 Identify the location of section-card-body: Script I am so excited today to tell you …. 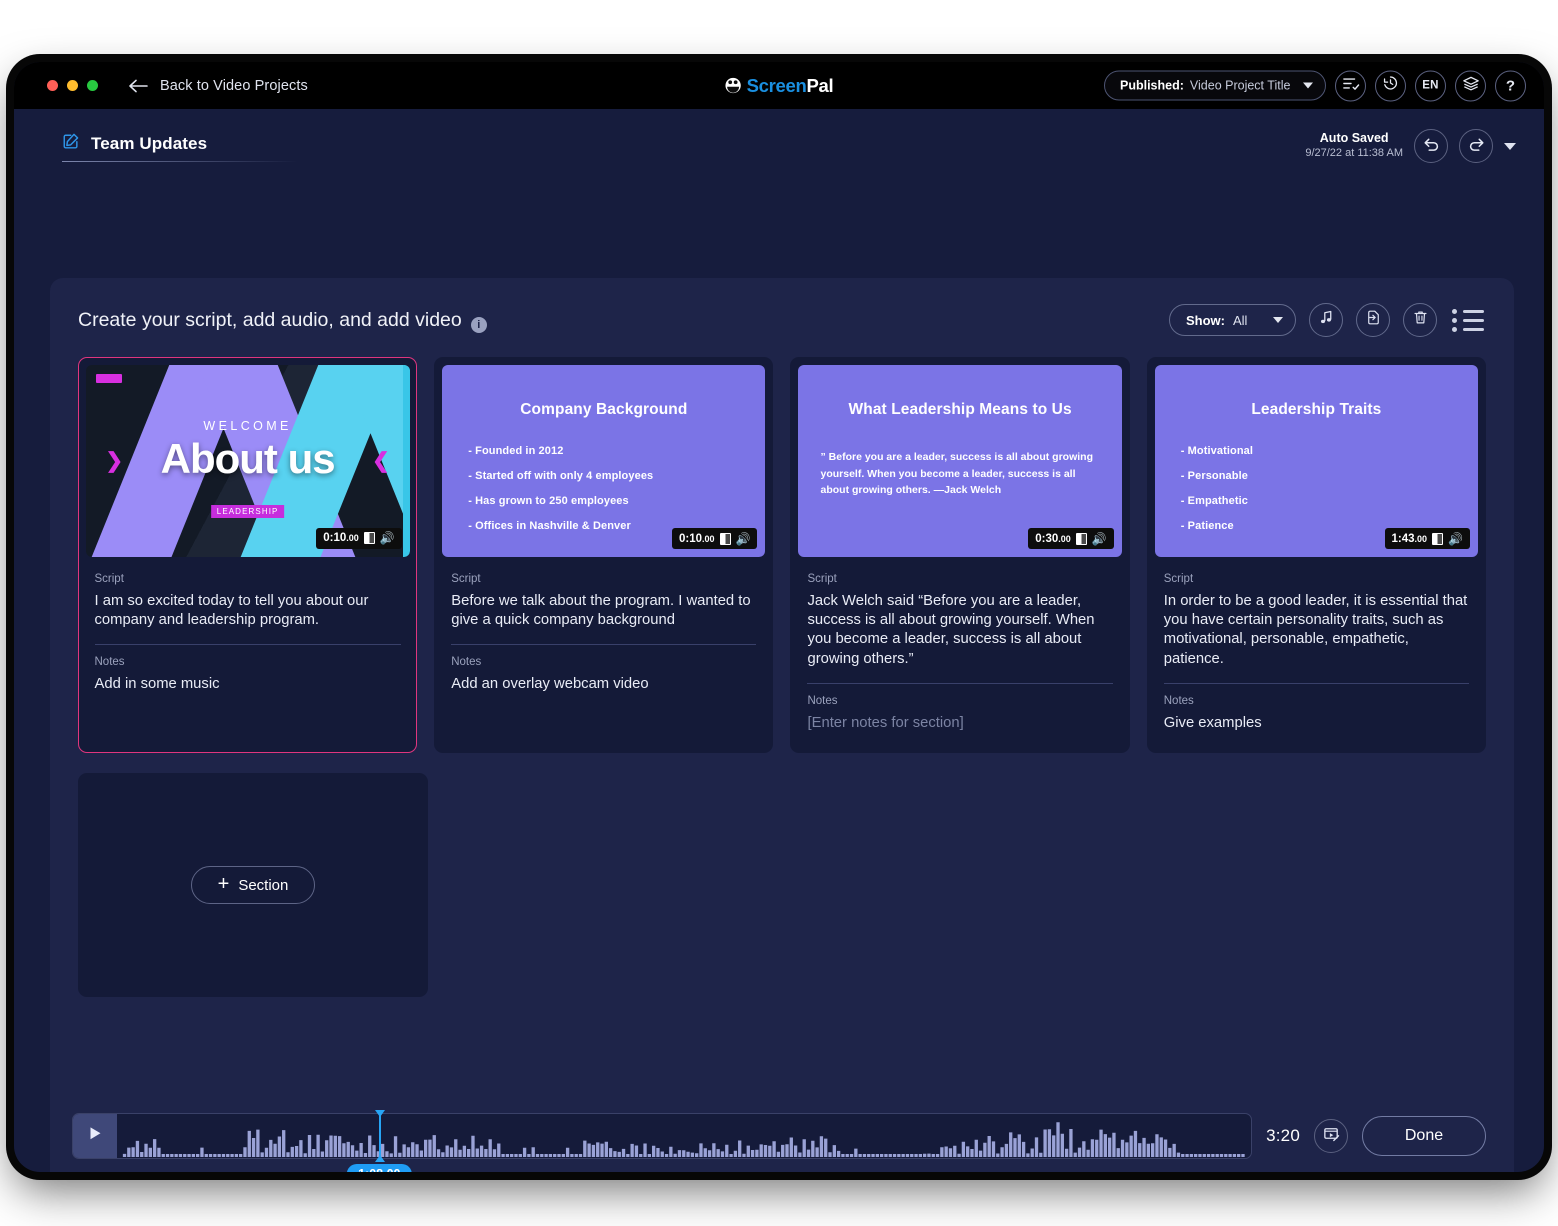
(248, 655).